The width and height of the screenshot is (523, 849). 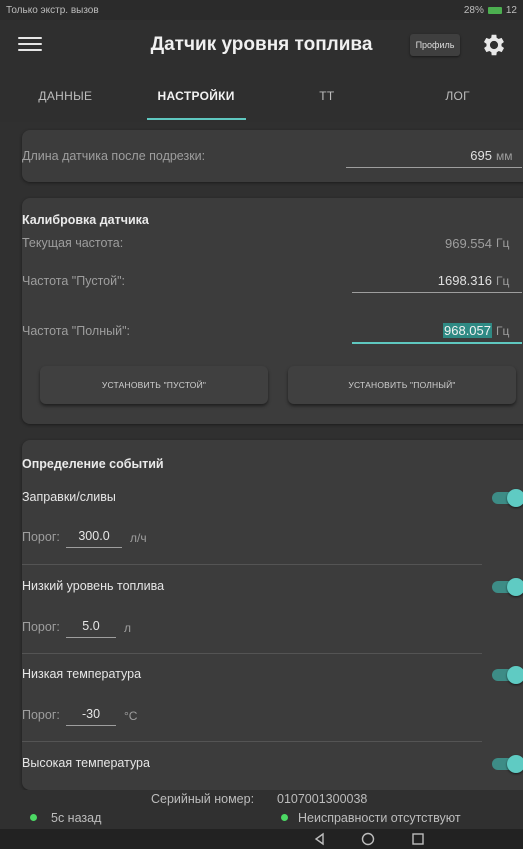 What do you see at coordinates (154, 385) in the screenshot?
I see `set-empty-button: УСТАНОВИТЬ "ПУСТОЙ"` at bounding box center [154, 385].